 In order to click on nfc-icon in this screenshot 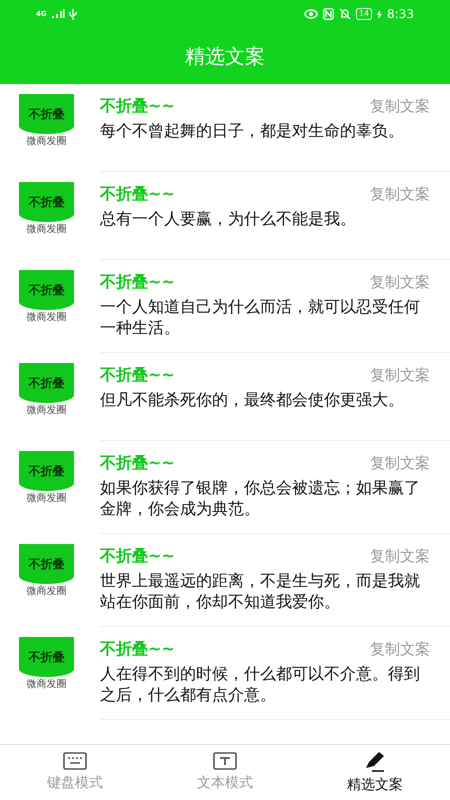, I will do `click(328, 14)`.